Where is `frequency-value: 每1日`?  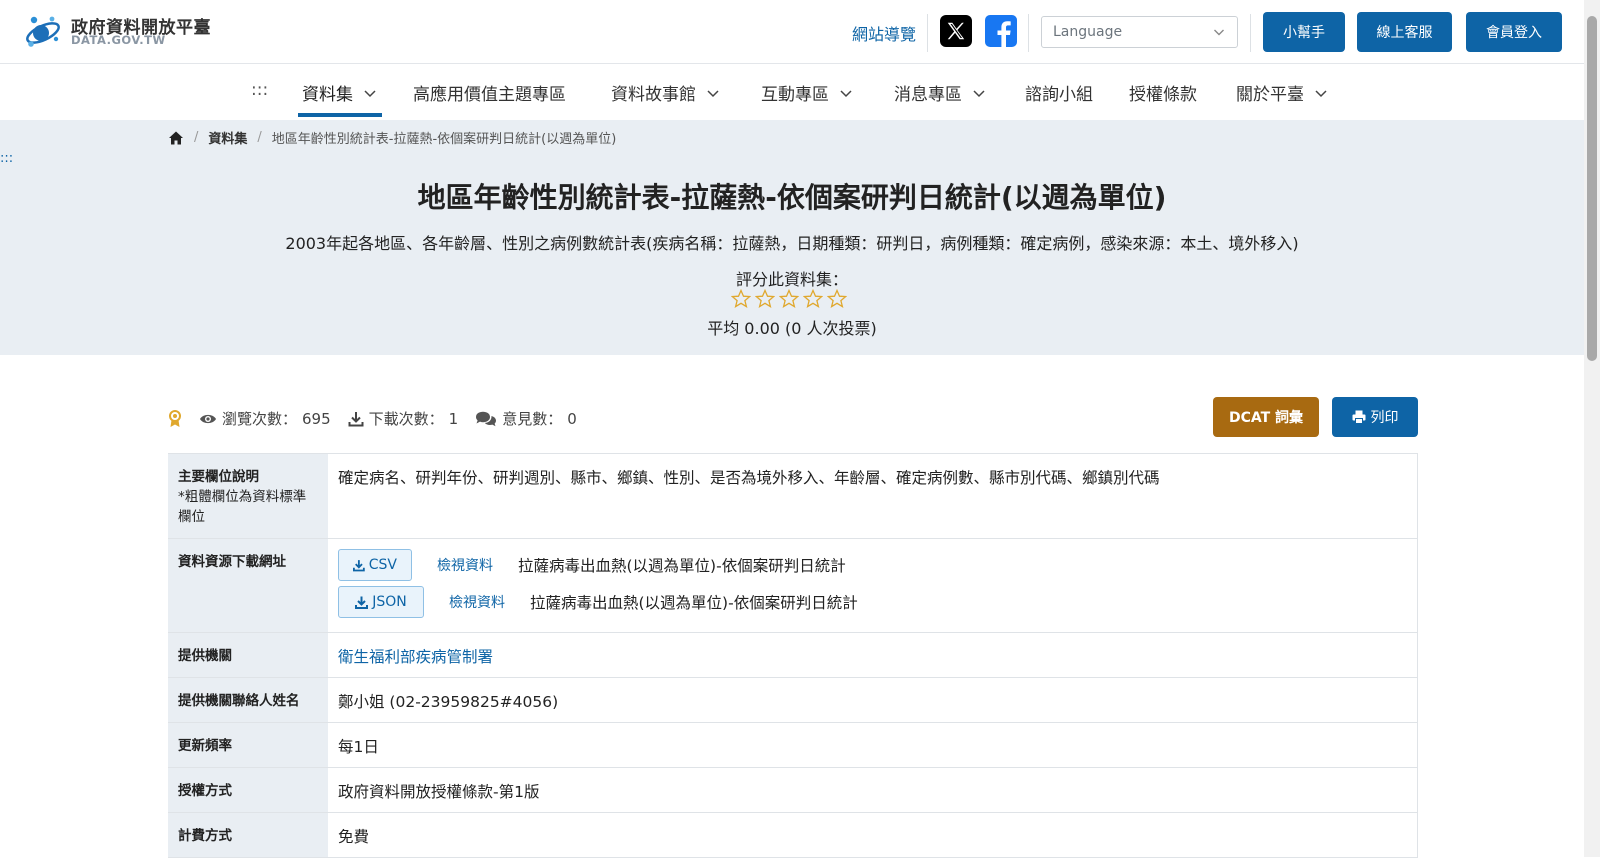
frequency-value: 每1日 is located at coordinates (873, 745).